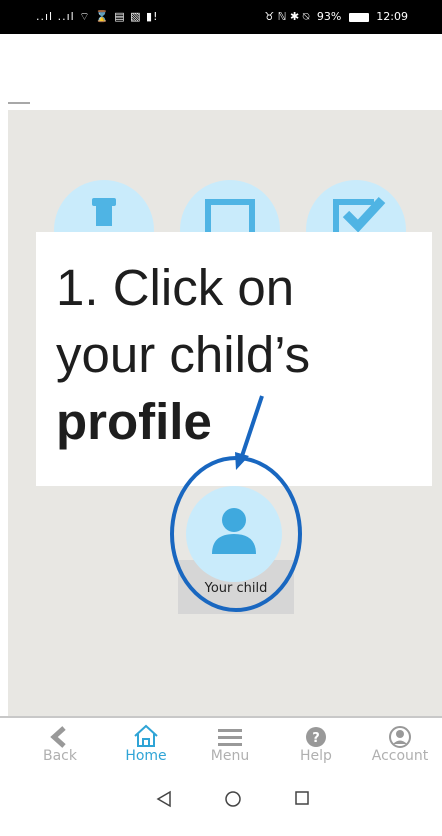 Image resolution: width=442 pixels, height=836 pixels. What do you see at coordinates (146, 735) in the screenshot?
I see `home-icon` at bounding box center [146, 735].